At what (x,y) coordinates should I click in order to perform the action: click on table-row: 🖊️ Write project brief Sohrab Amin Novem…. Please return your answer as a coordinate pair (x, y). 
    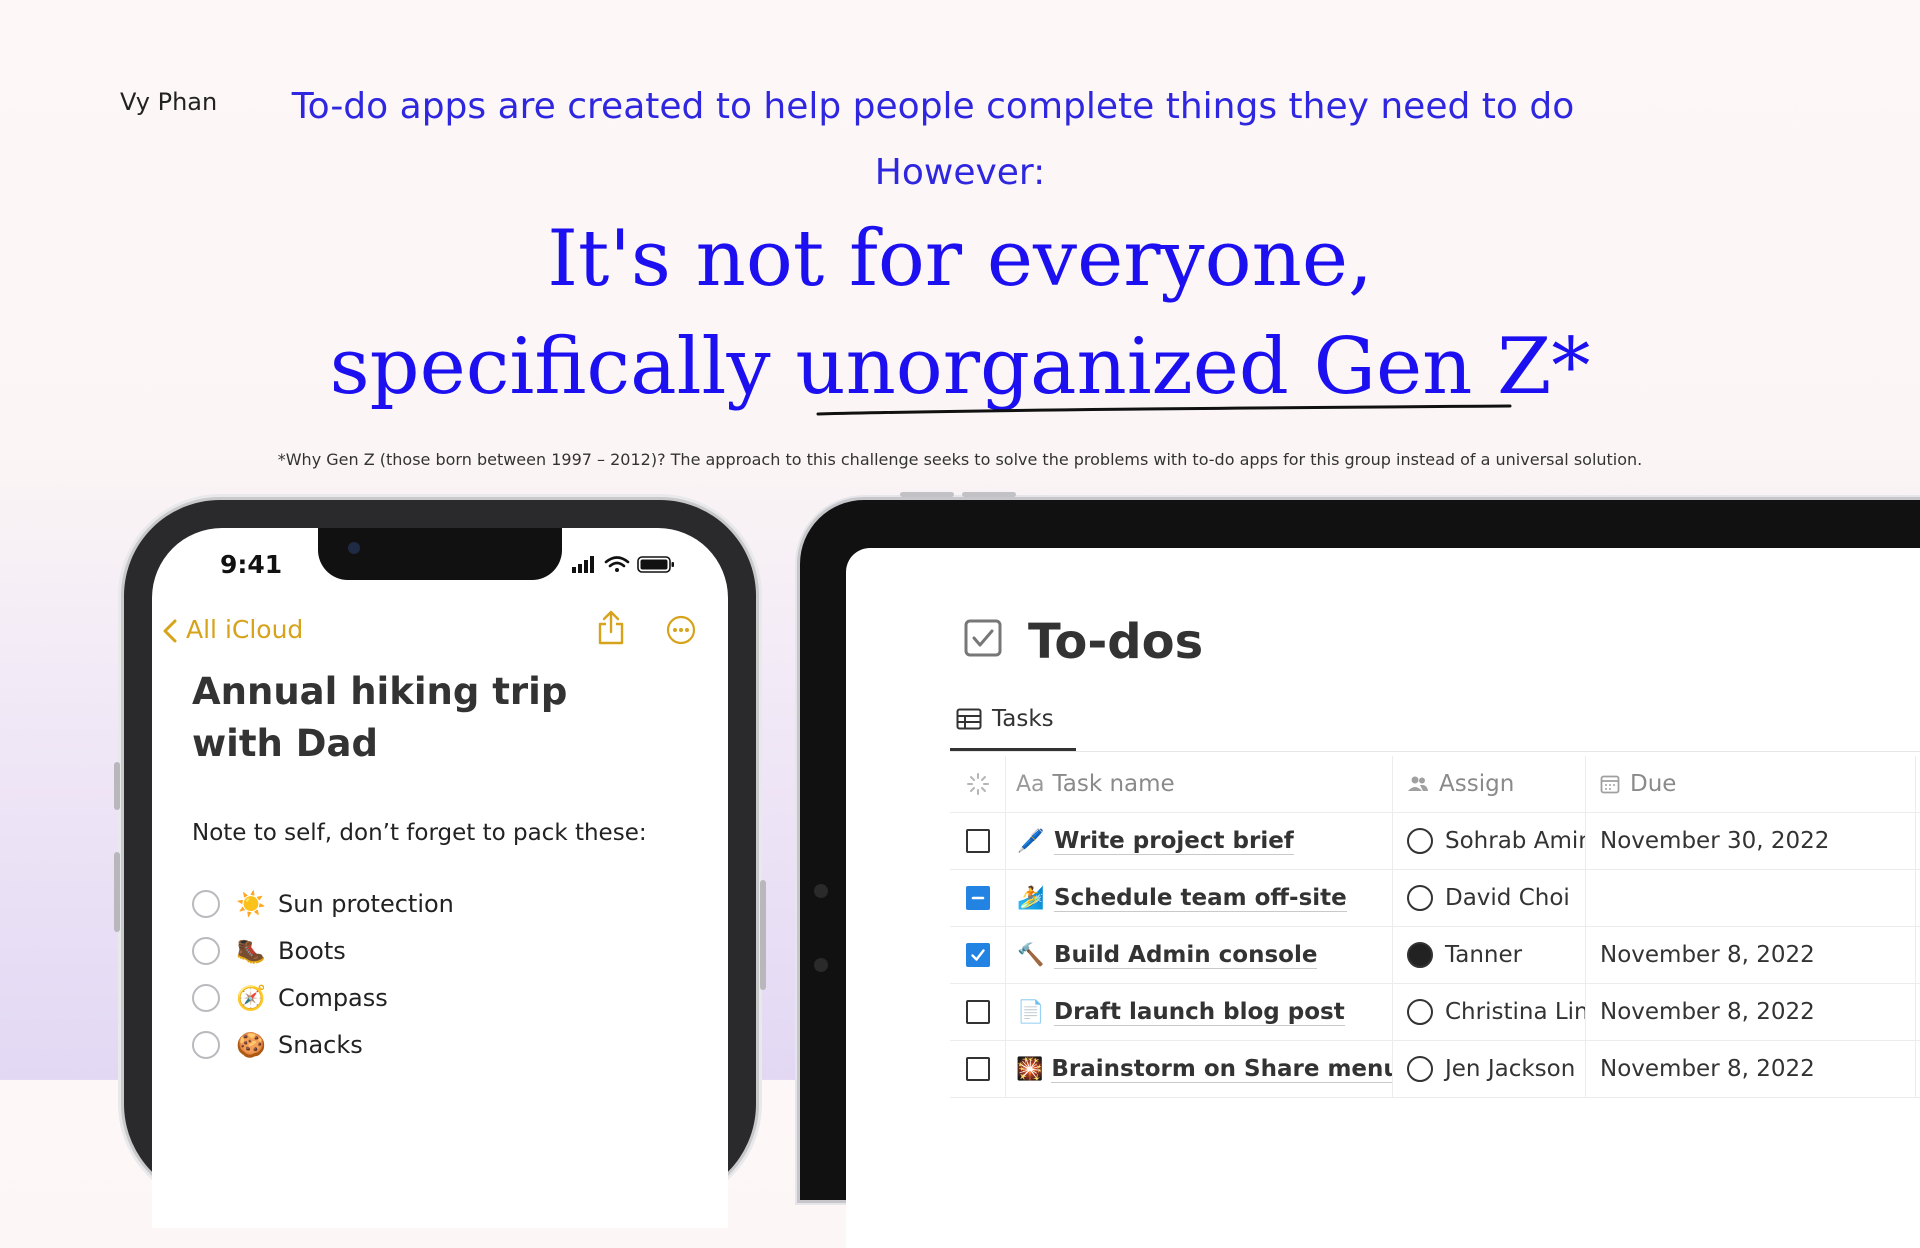
    Looking at the image, I should click on (1435, 841).